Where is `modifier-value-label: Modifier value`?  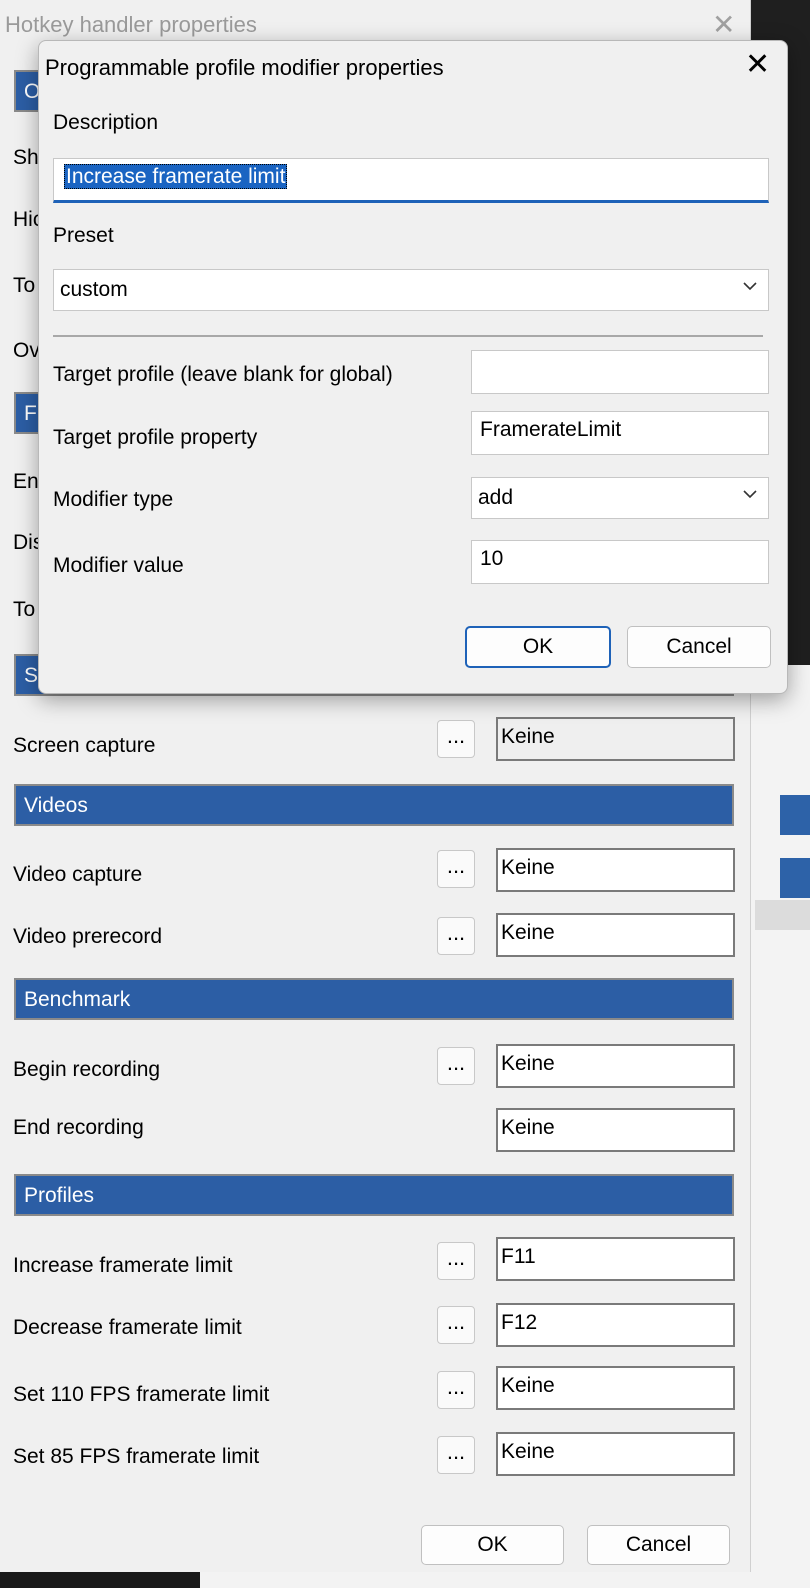
modifier-value-label: Modifier value is located at coordinates (118, 565).